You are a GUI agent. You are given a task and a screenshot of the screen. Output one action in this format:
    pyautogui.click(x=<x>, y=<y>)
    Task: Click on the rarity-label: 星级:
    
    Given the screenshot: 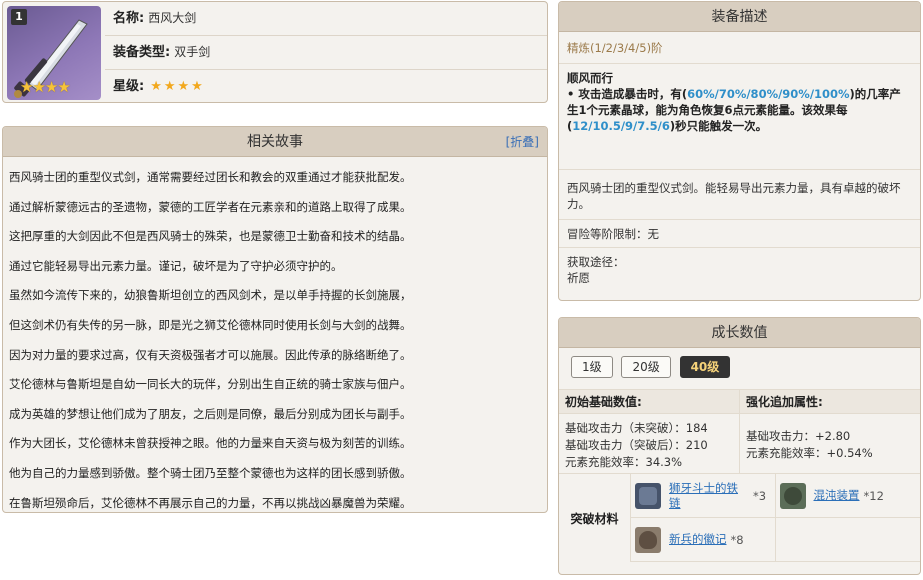 What is the action you would take?
    pyautogui.click(x=129, y=86)
    